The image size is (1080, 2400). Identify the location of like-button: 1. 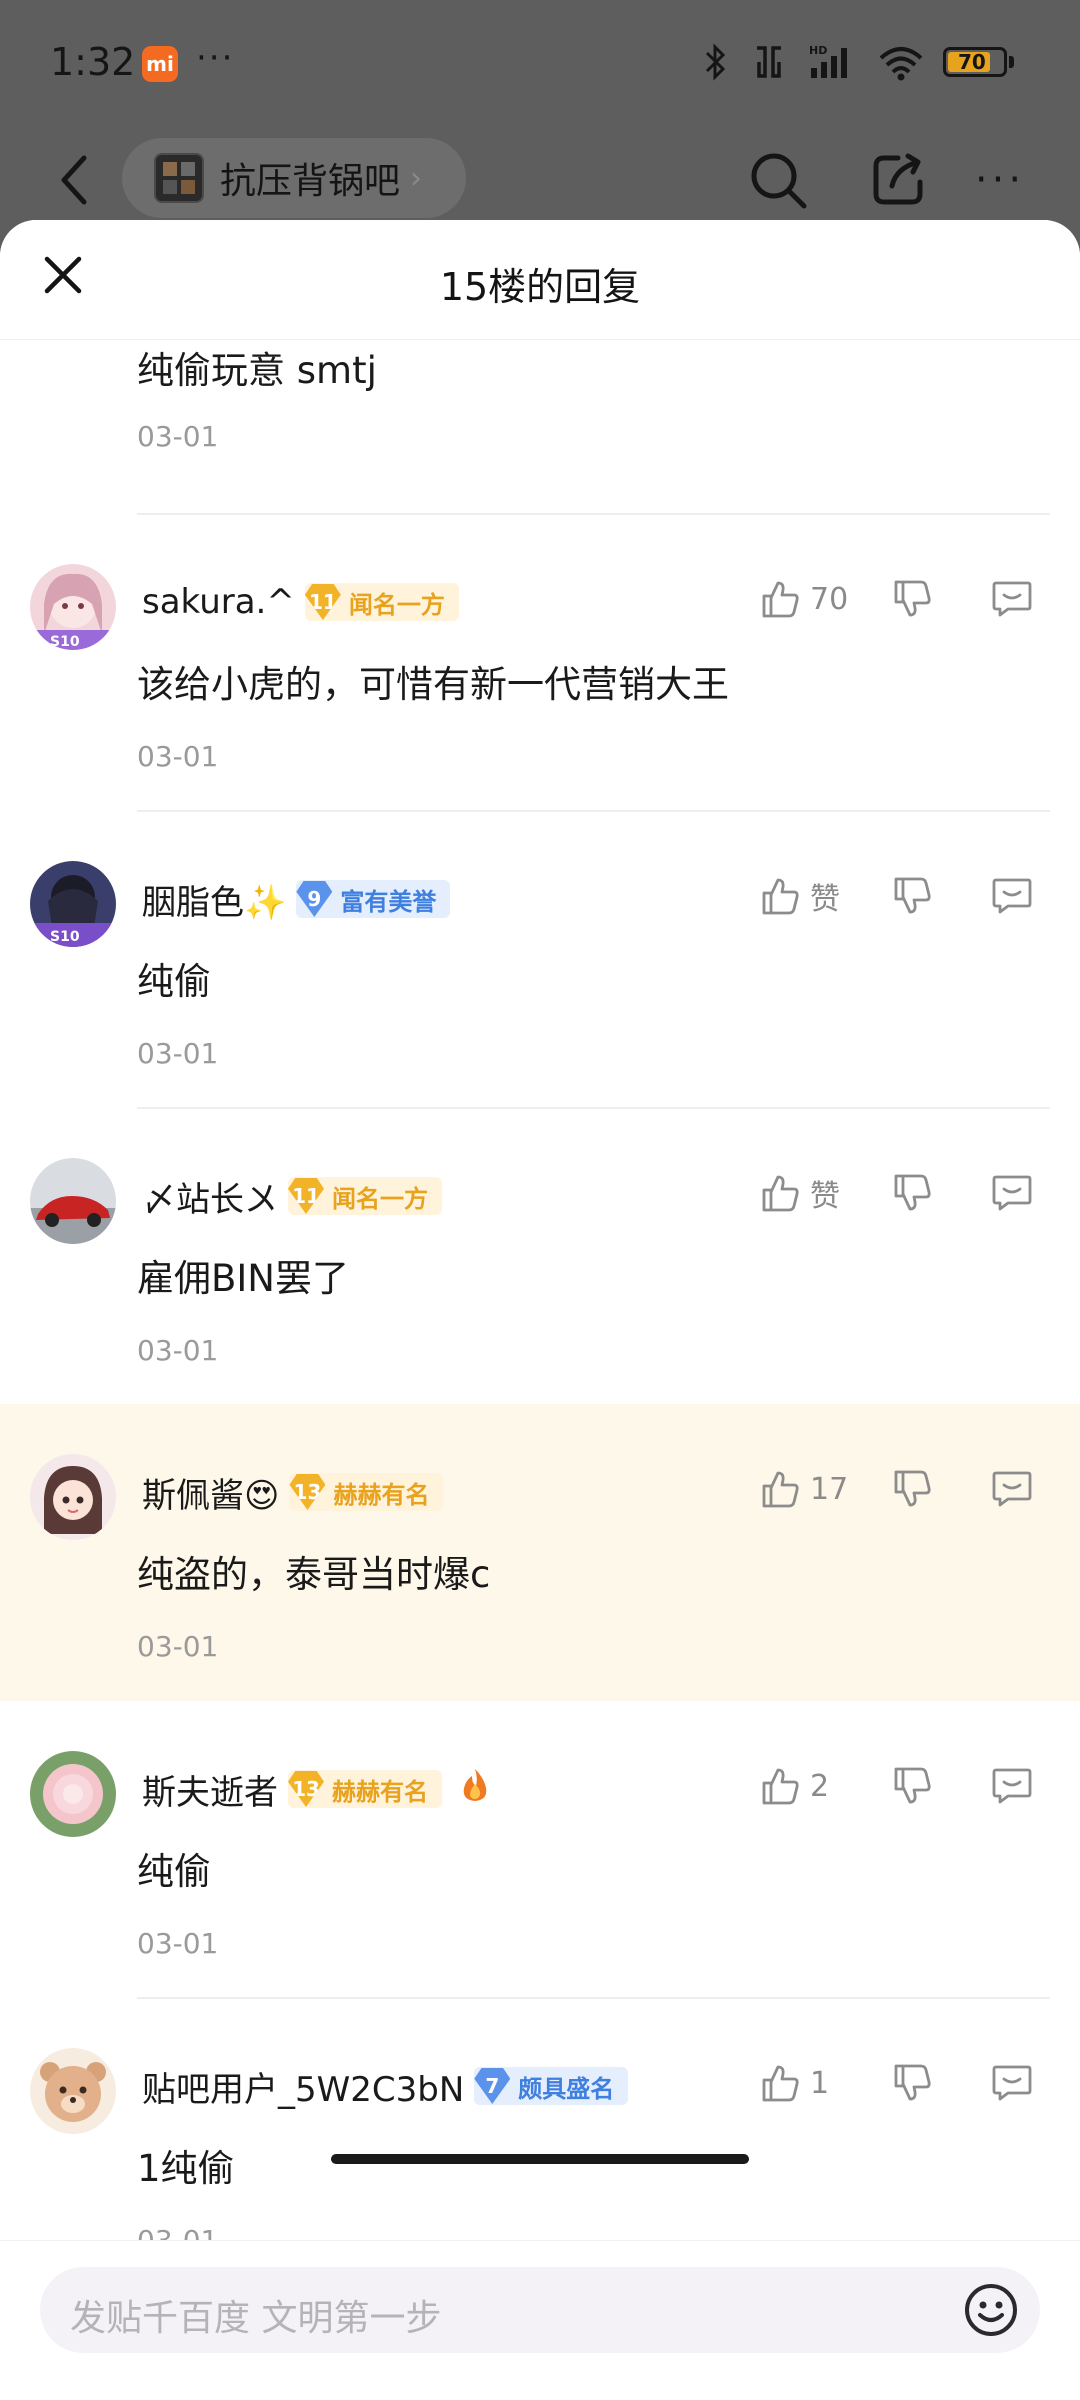
(794, 2083).